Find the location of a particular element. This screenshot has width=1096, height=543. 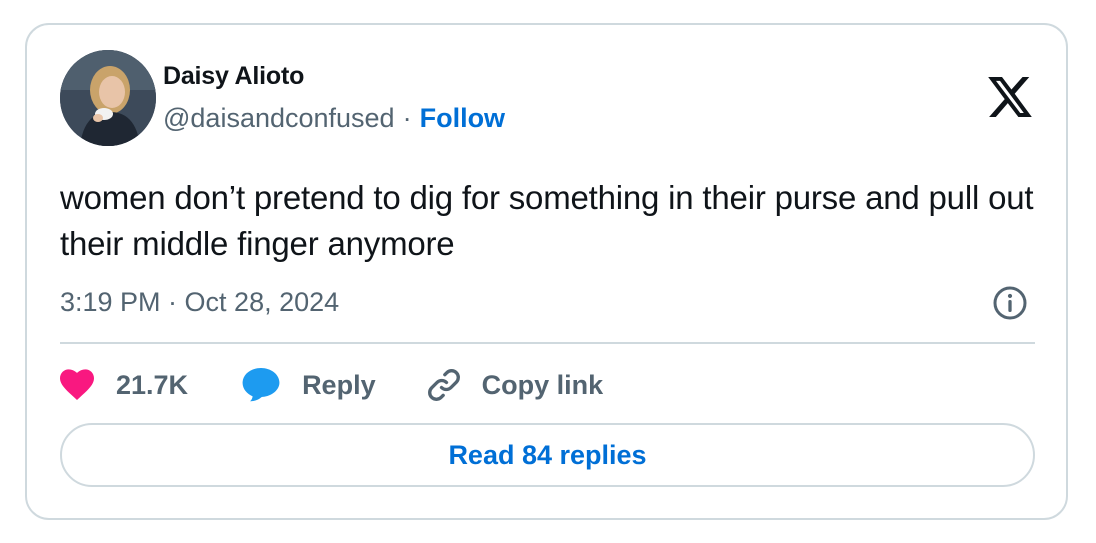

action-bar: 21.7K Reply Copy link is located at coordinates (331, 385).